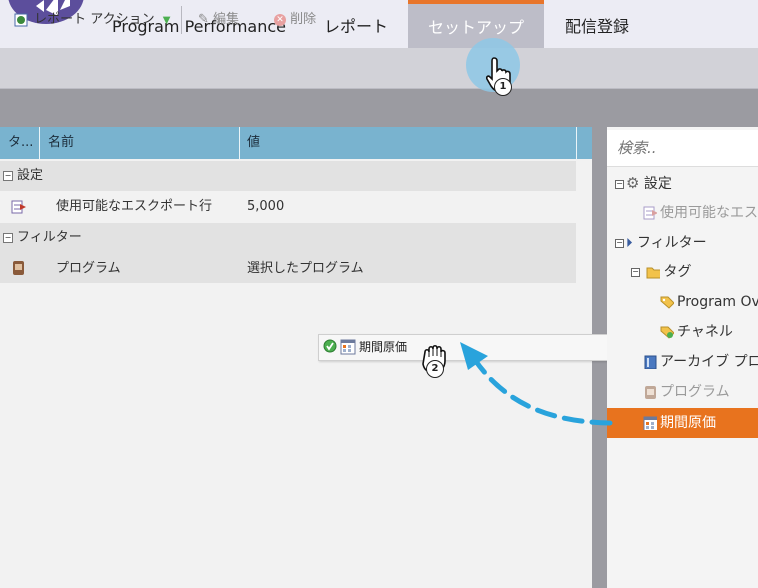 The height and width of the screenshot is (588, 758). What do you see at coordinates (181, 20) in the screenshot?
I see `toolbar-divider` at bounding box center [181, 20].